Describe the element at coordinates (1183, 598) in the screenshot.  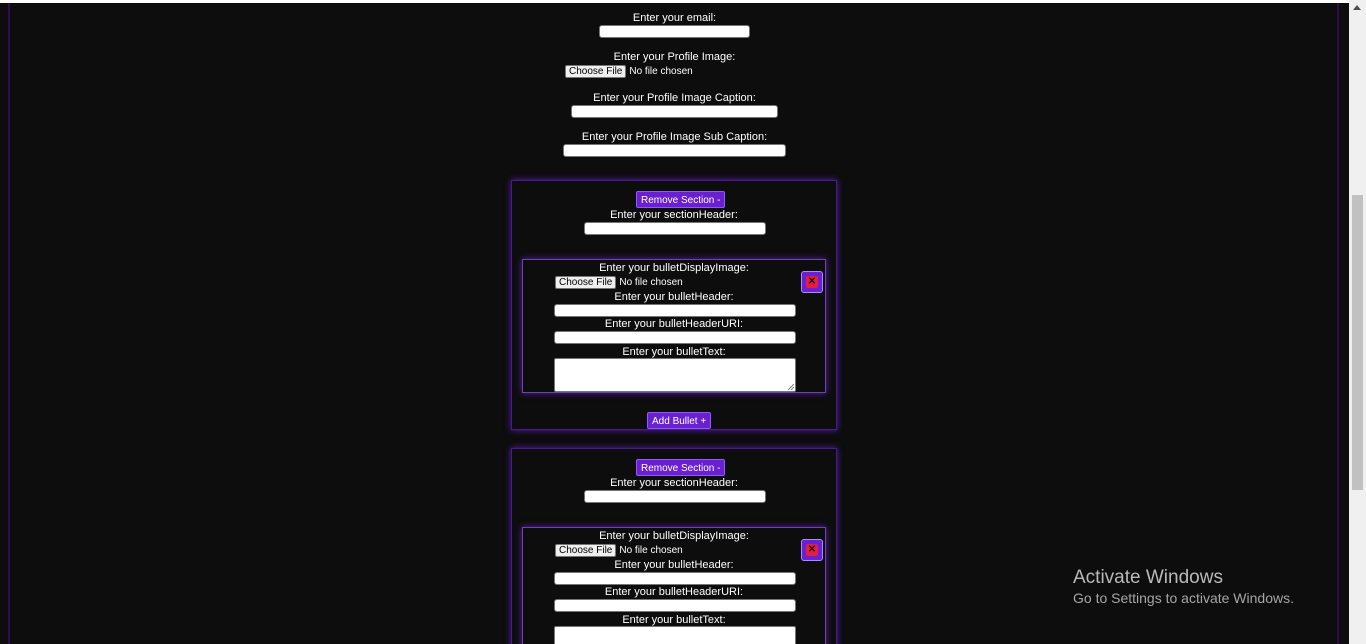
I see `watermark-subtitle: Go to Settings to activate Windows.` at that location.